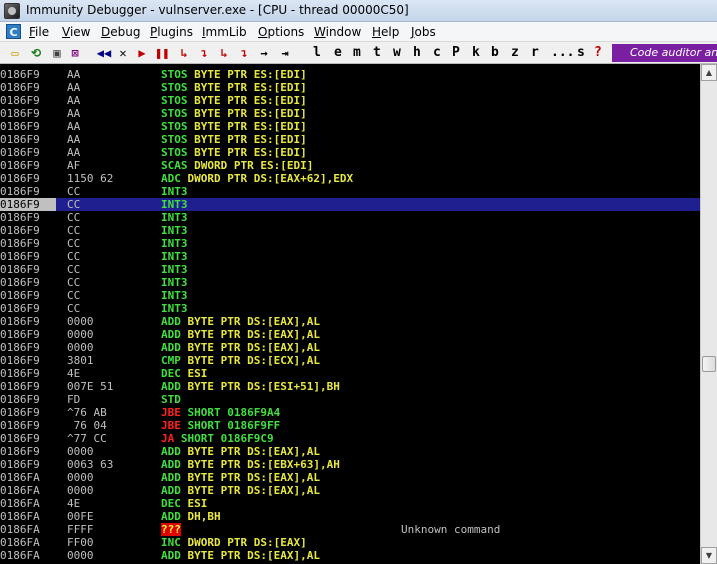  What do you see at coordinates (15, 53) in the screenshot?
I see `open-icon: ▭` at bounding box center [15, 53].